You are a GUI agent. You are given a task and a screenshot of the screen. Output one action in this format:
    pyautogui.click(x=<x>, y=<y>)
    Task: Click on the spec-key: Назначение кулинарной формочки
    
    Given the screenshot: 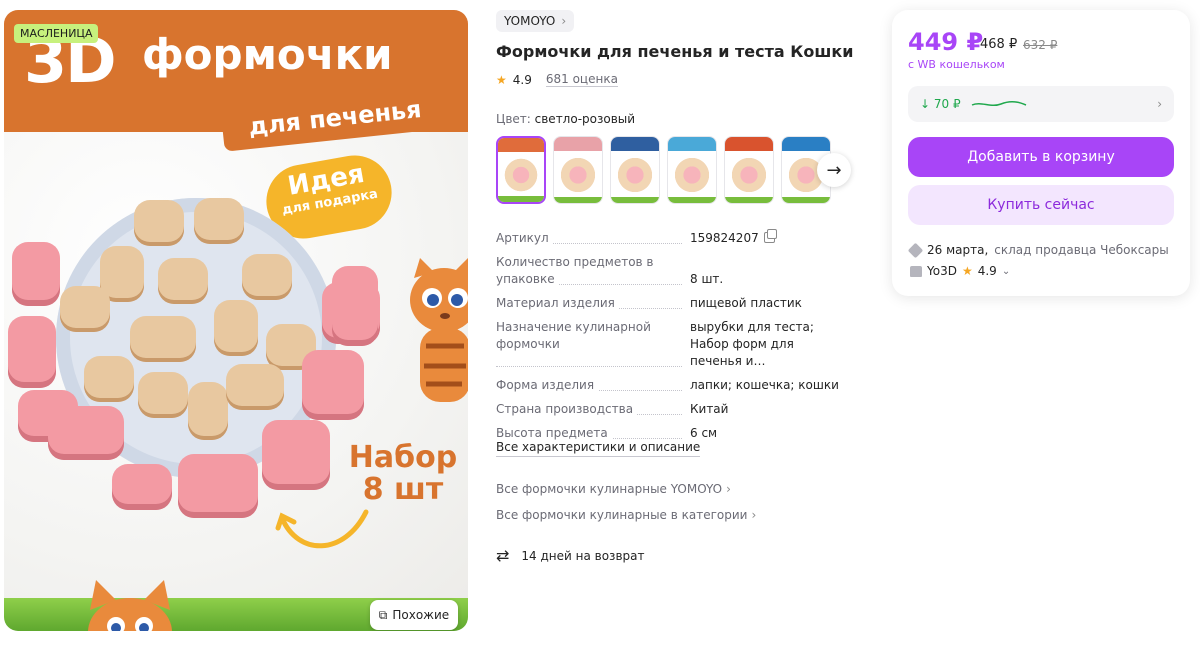 What is the action you would take?
    pyautogui.click(x=593, y=344)
    